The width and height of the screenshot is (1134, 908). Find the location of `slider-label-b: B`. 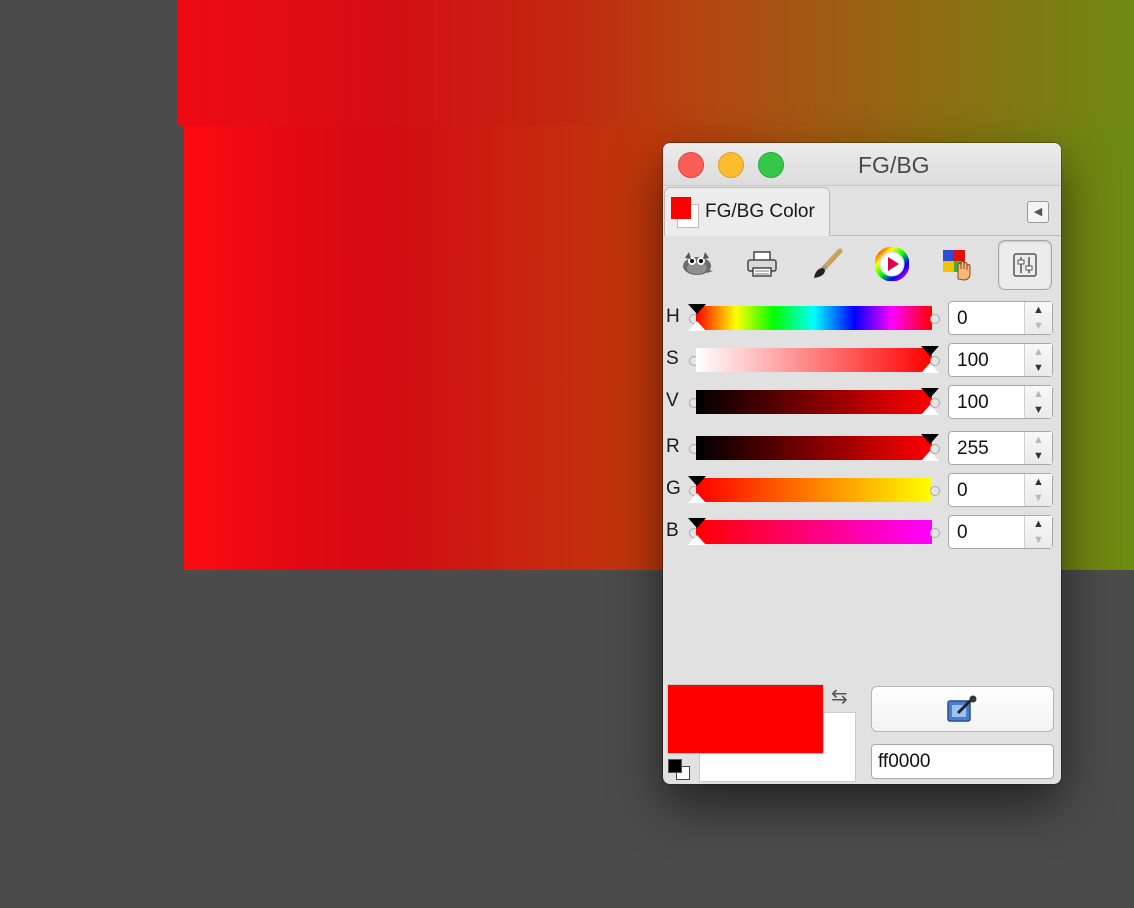

slider-label-b: B is located at coordinates (672, 530).